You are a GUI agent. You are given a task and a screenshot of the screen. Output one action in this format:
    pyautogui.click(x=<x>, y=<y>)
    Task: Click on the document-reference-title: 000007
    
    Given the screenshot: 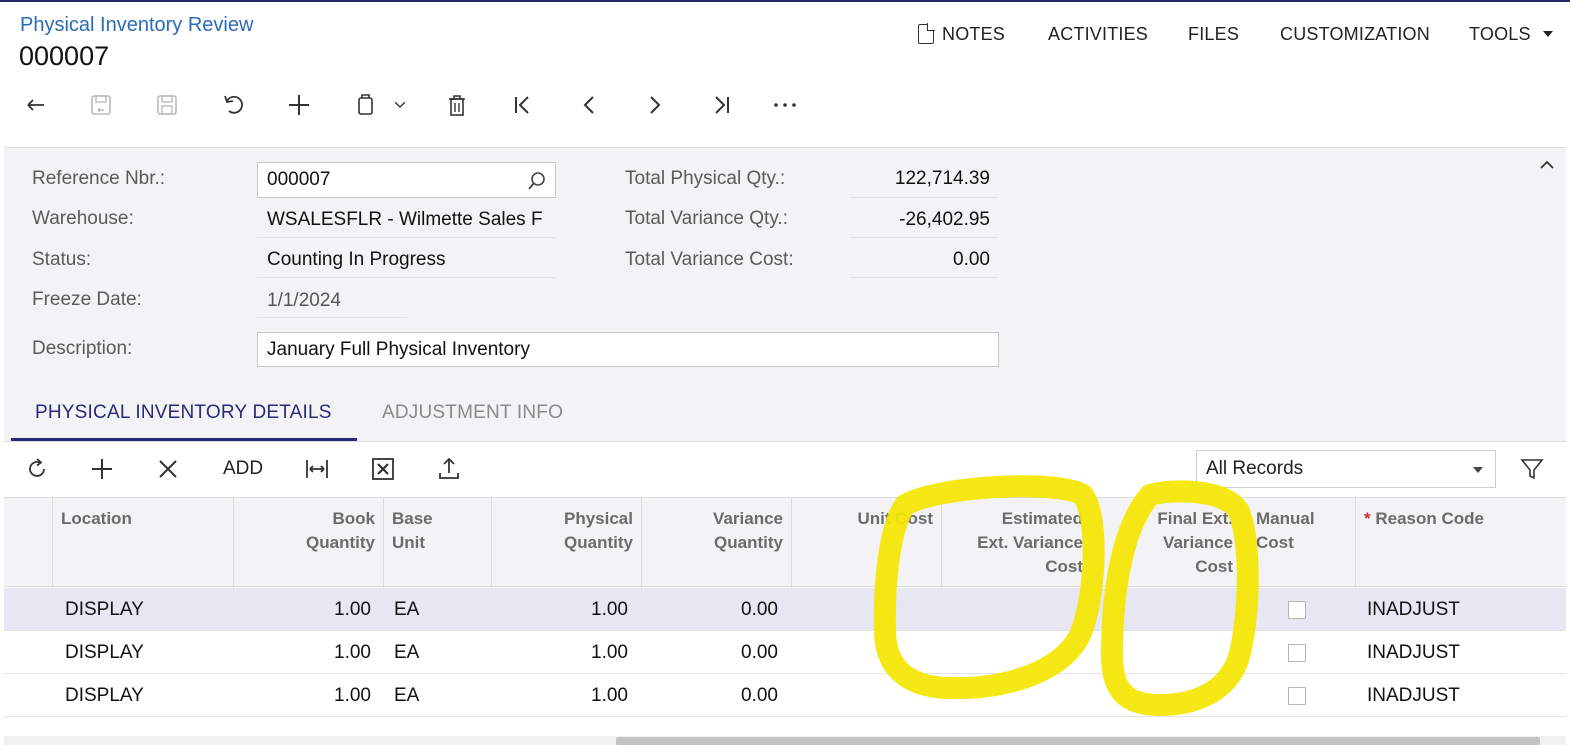 What is the action you would take?
    pyautogui.click(x=64, y=56)
    